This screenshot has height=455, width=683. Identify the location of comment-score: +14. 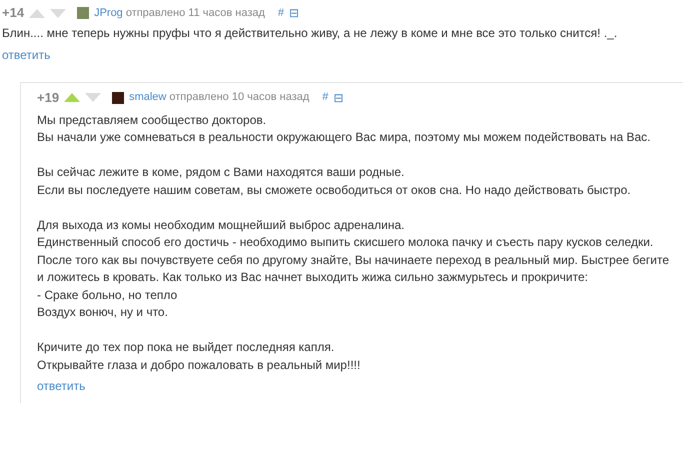
(13, 13).